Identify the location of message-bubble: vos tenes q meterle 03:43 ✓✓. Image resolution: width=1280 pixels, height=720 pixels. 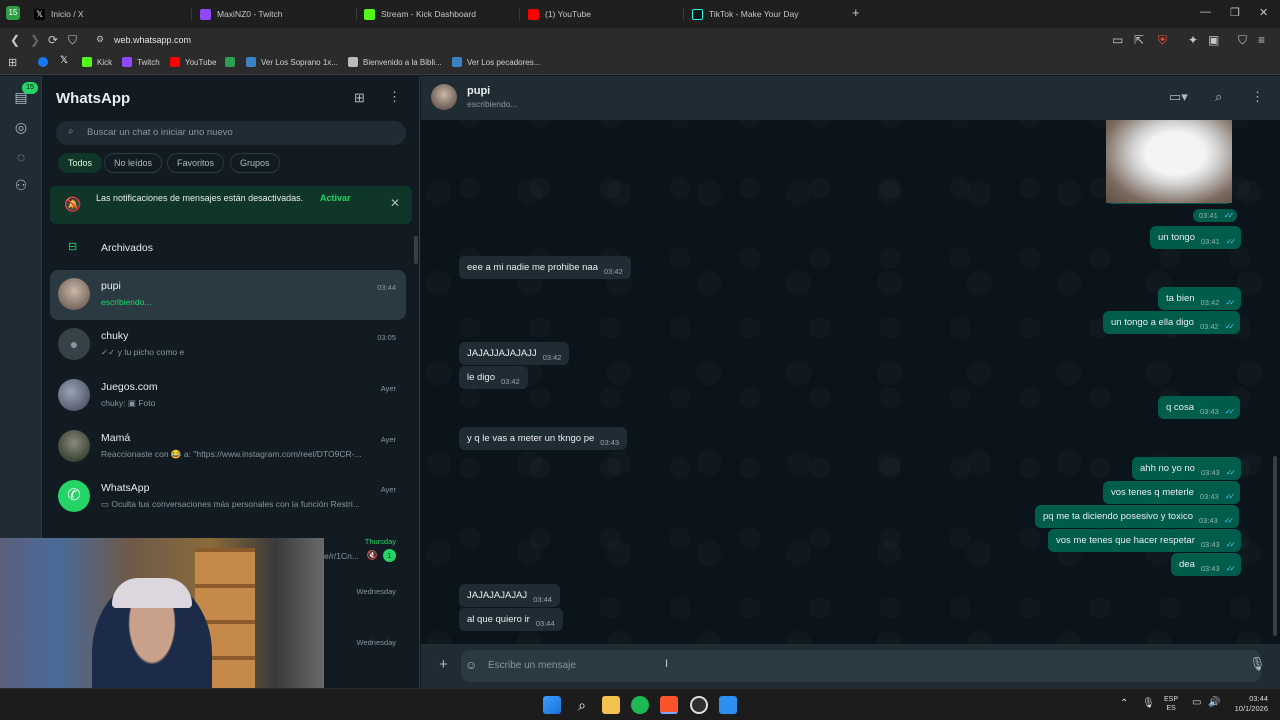
(1172, 492).